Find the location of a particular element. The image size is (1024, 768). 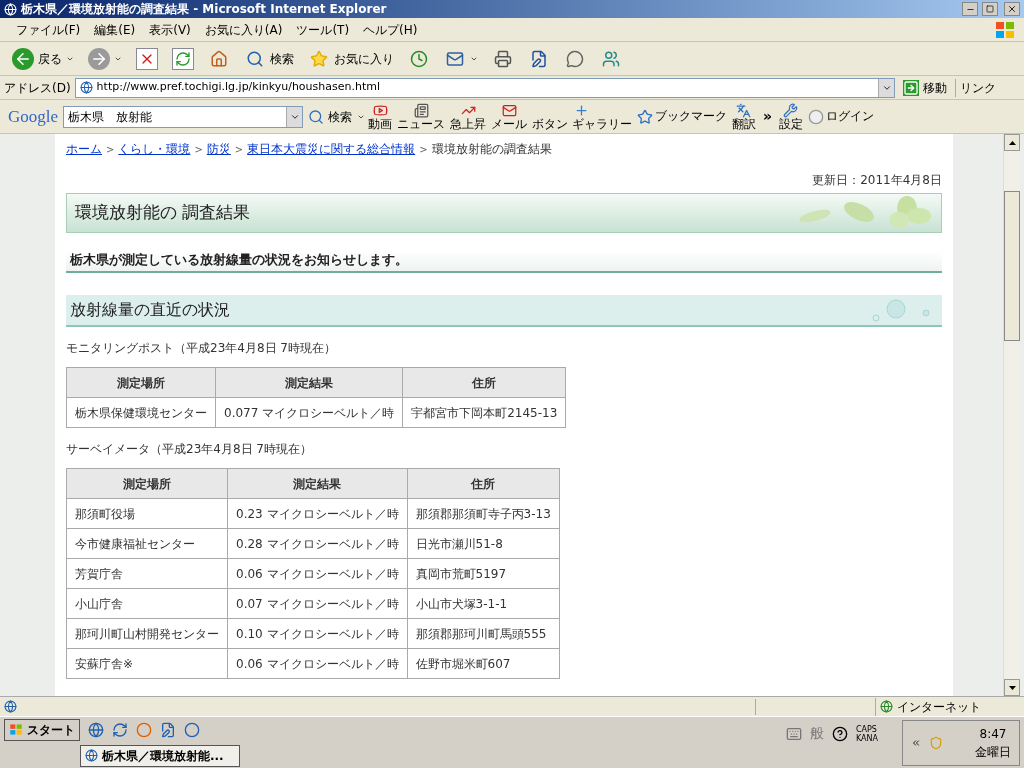

scroll-thumb is located at coordinates (1012, 266).